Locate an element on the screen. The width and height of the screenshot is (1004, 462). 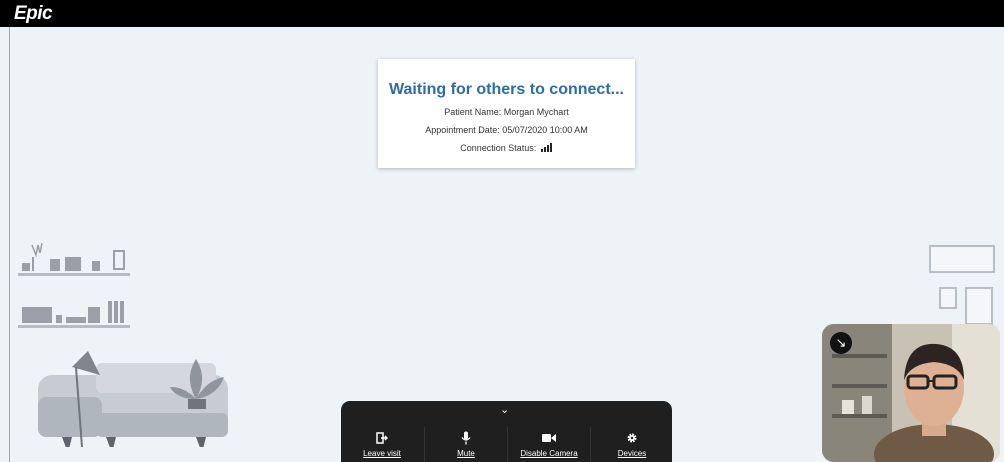
connection-status-row: Connection Status: is located at coordinates (506, 148).